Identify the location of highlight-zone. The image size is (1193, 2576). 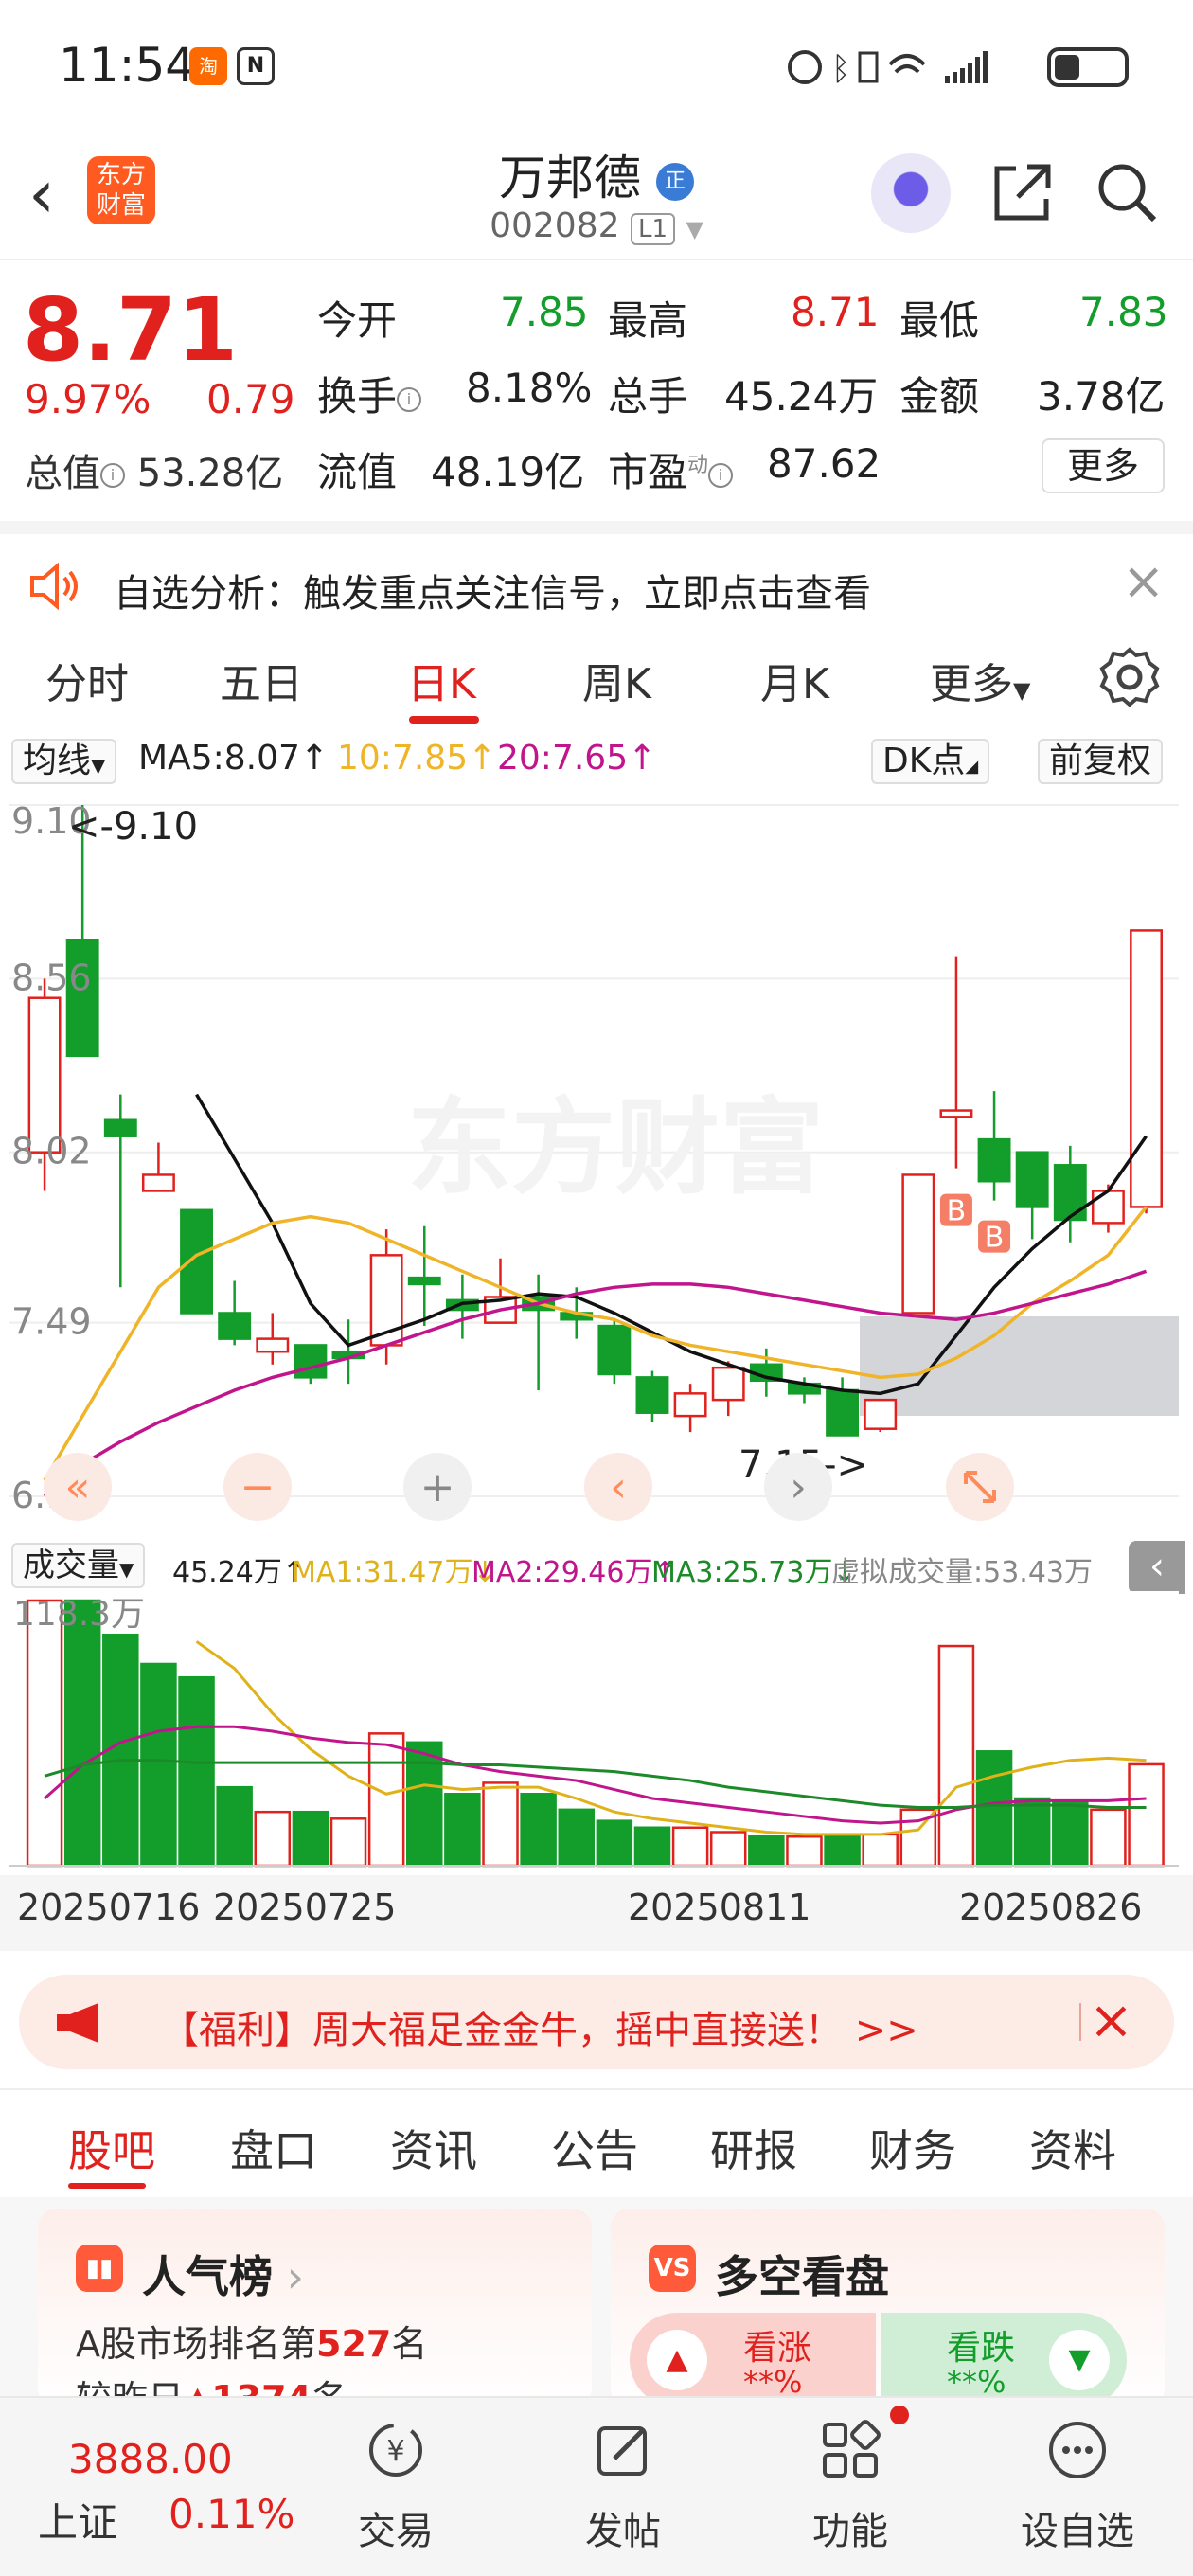
(1019, 1366).